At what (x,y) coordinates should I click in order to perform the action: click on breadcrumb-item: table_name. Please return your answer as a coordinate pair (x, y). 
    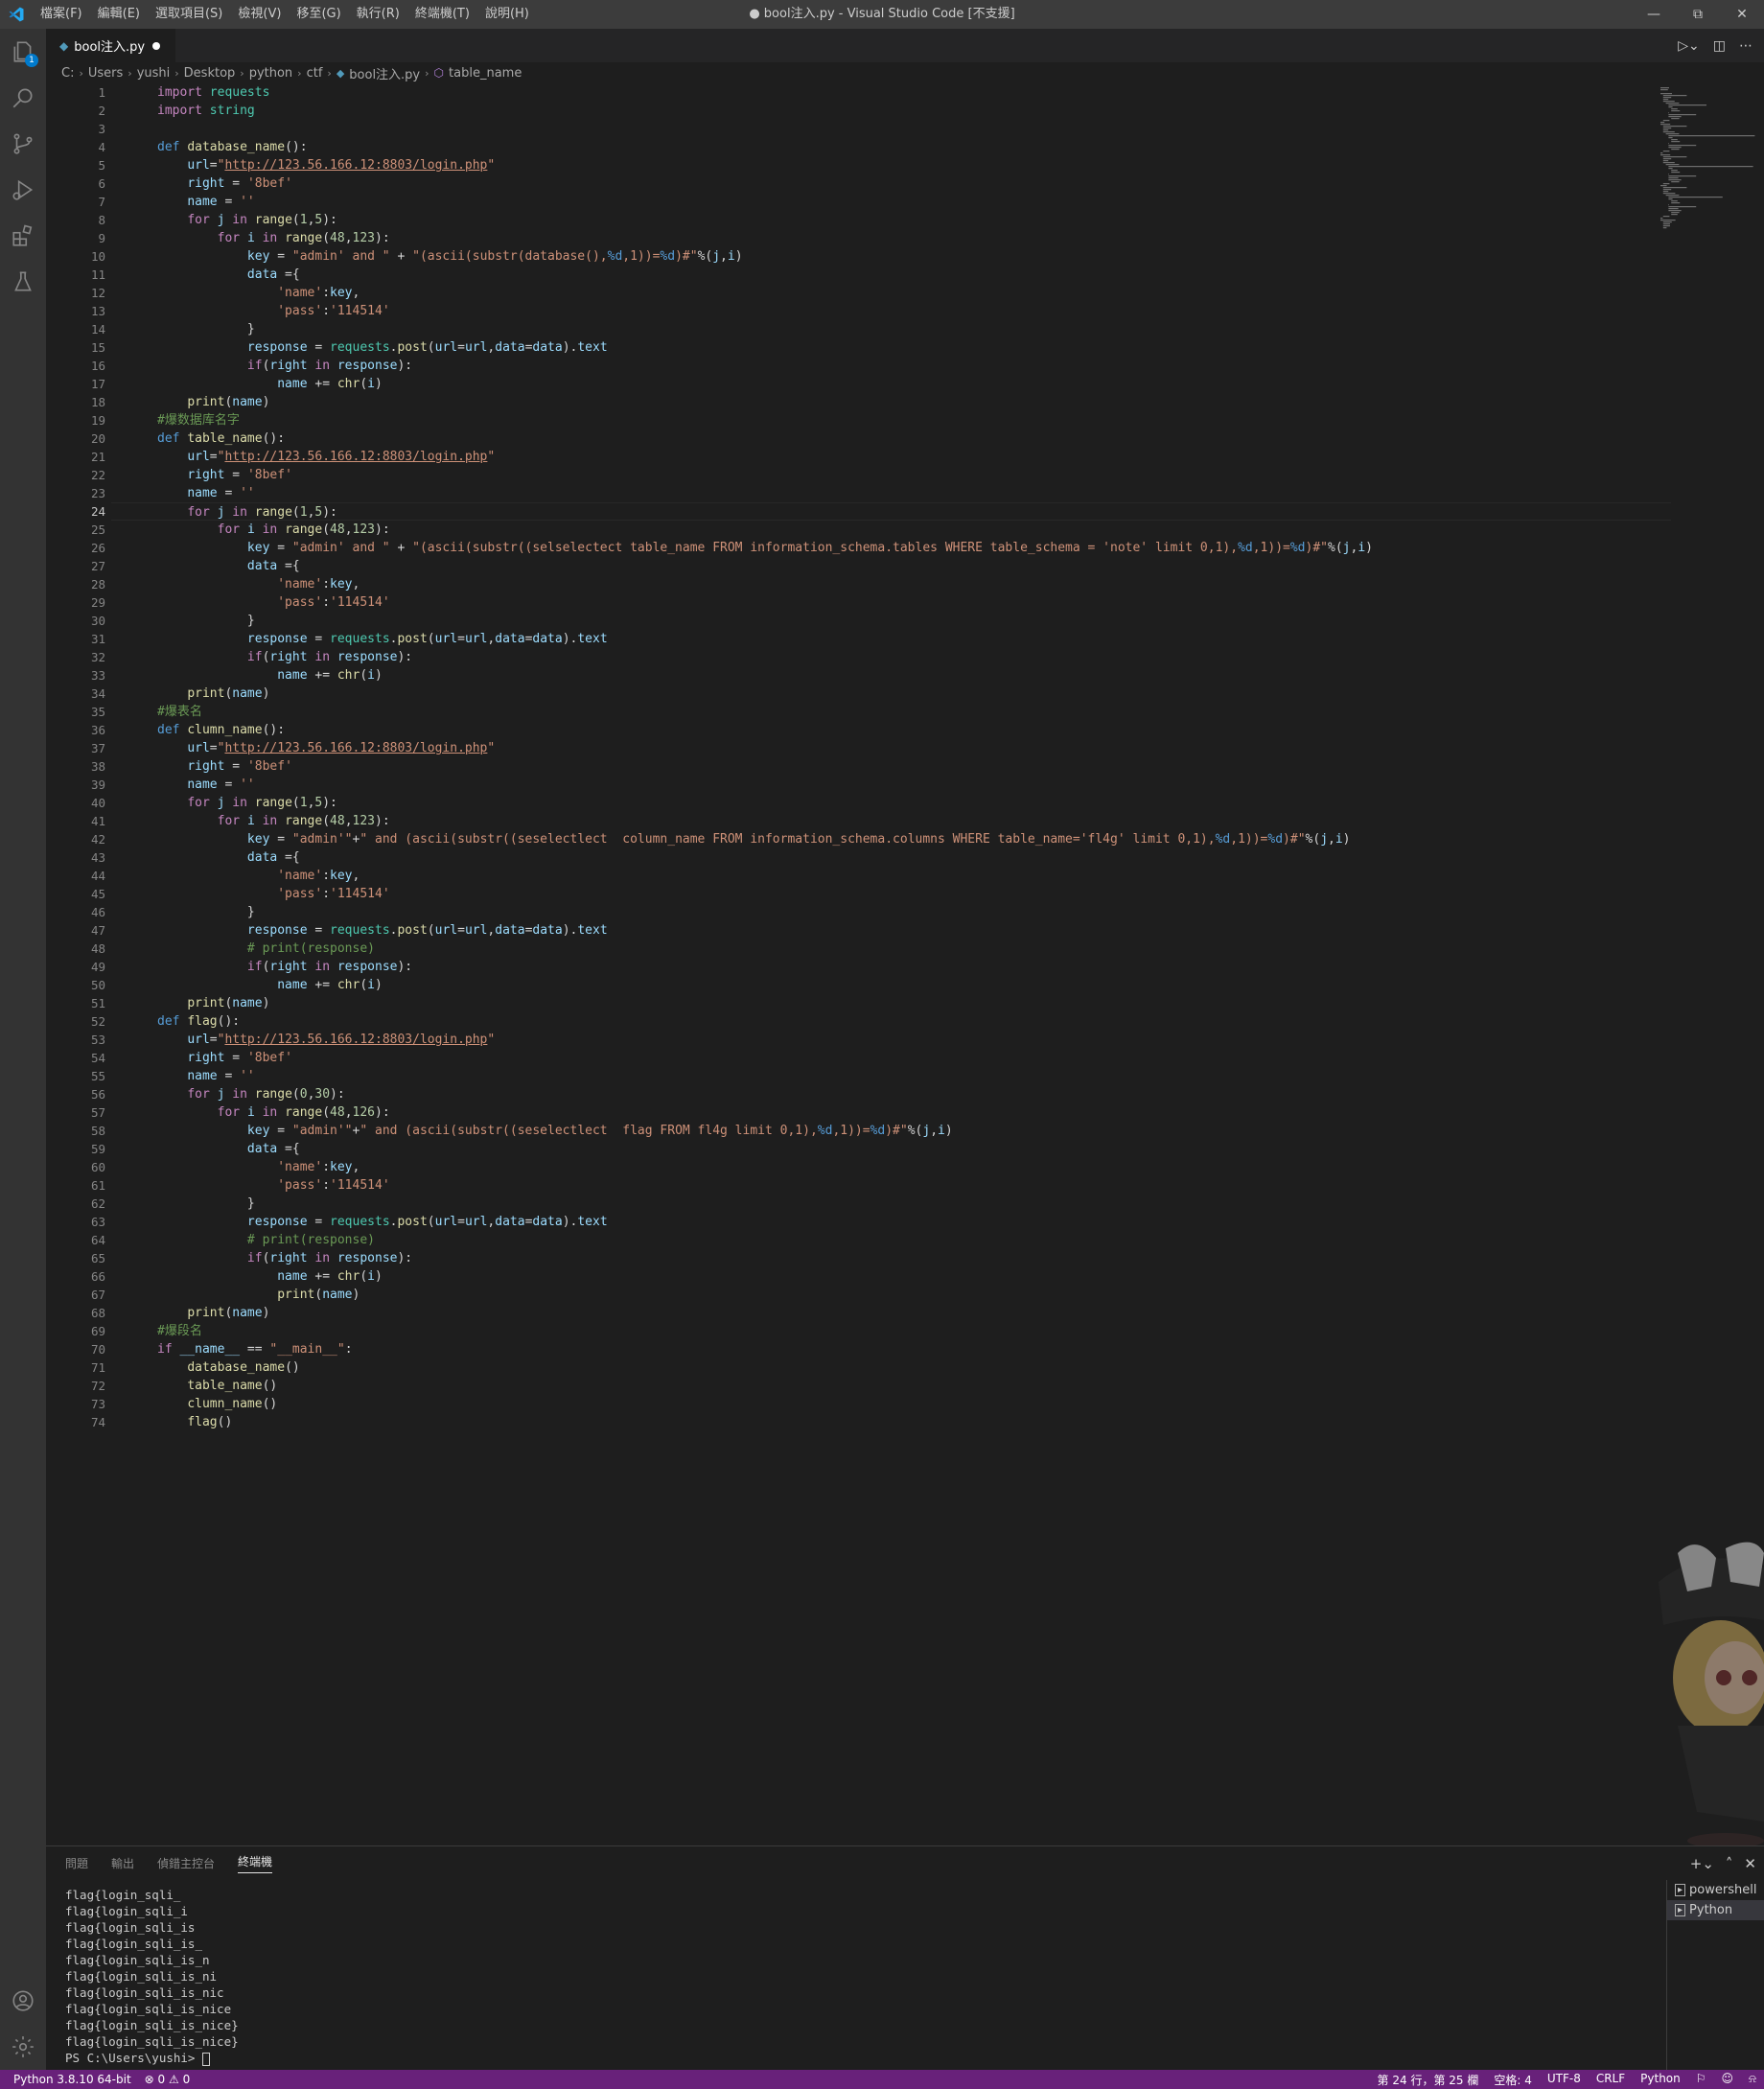
    Looking at the image, I should click on (485, 73).